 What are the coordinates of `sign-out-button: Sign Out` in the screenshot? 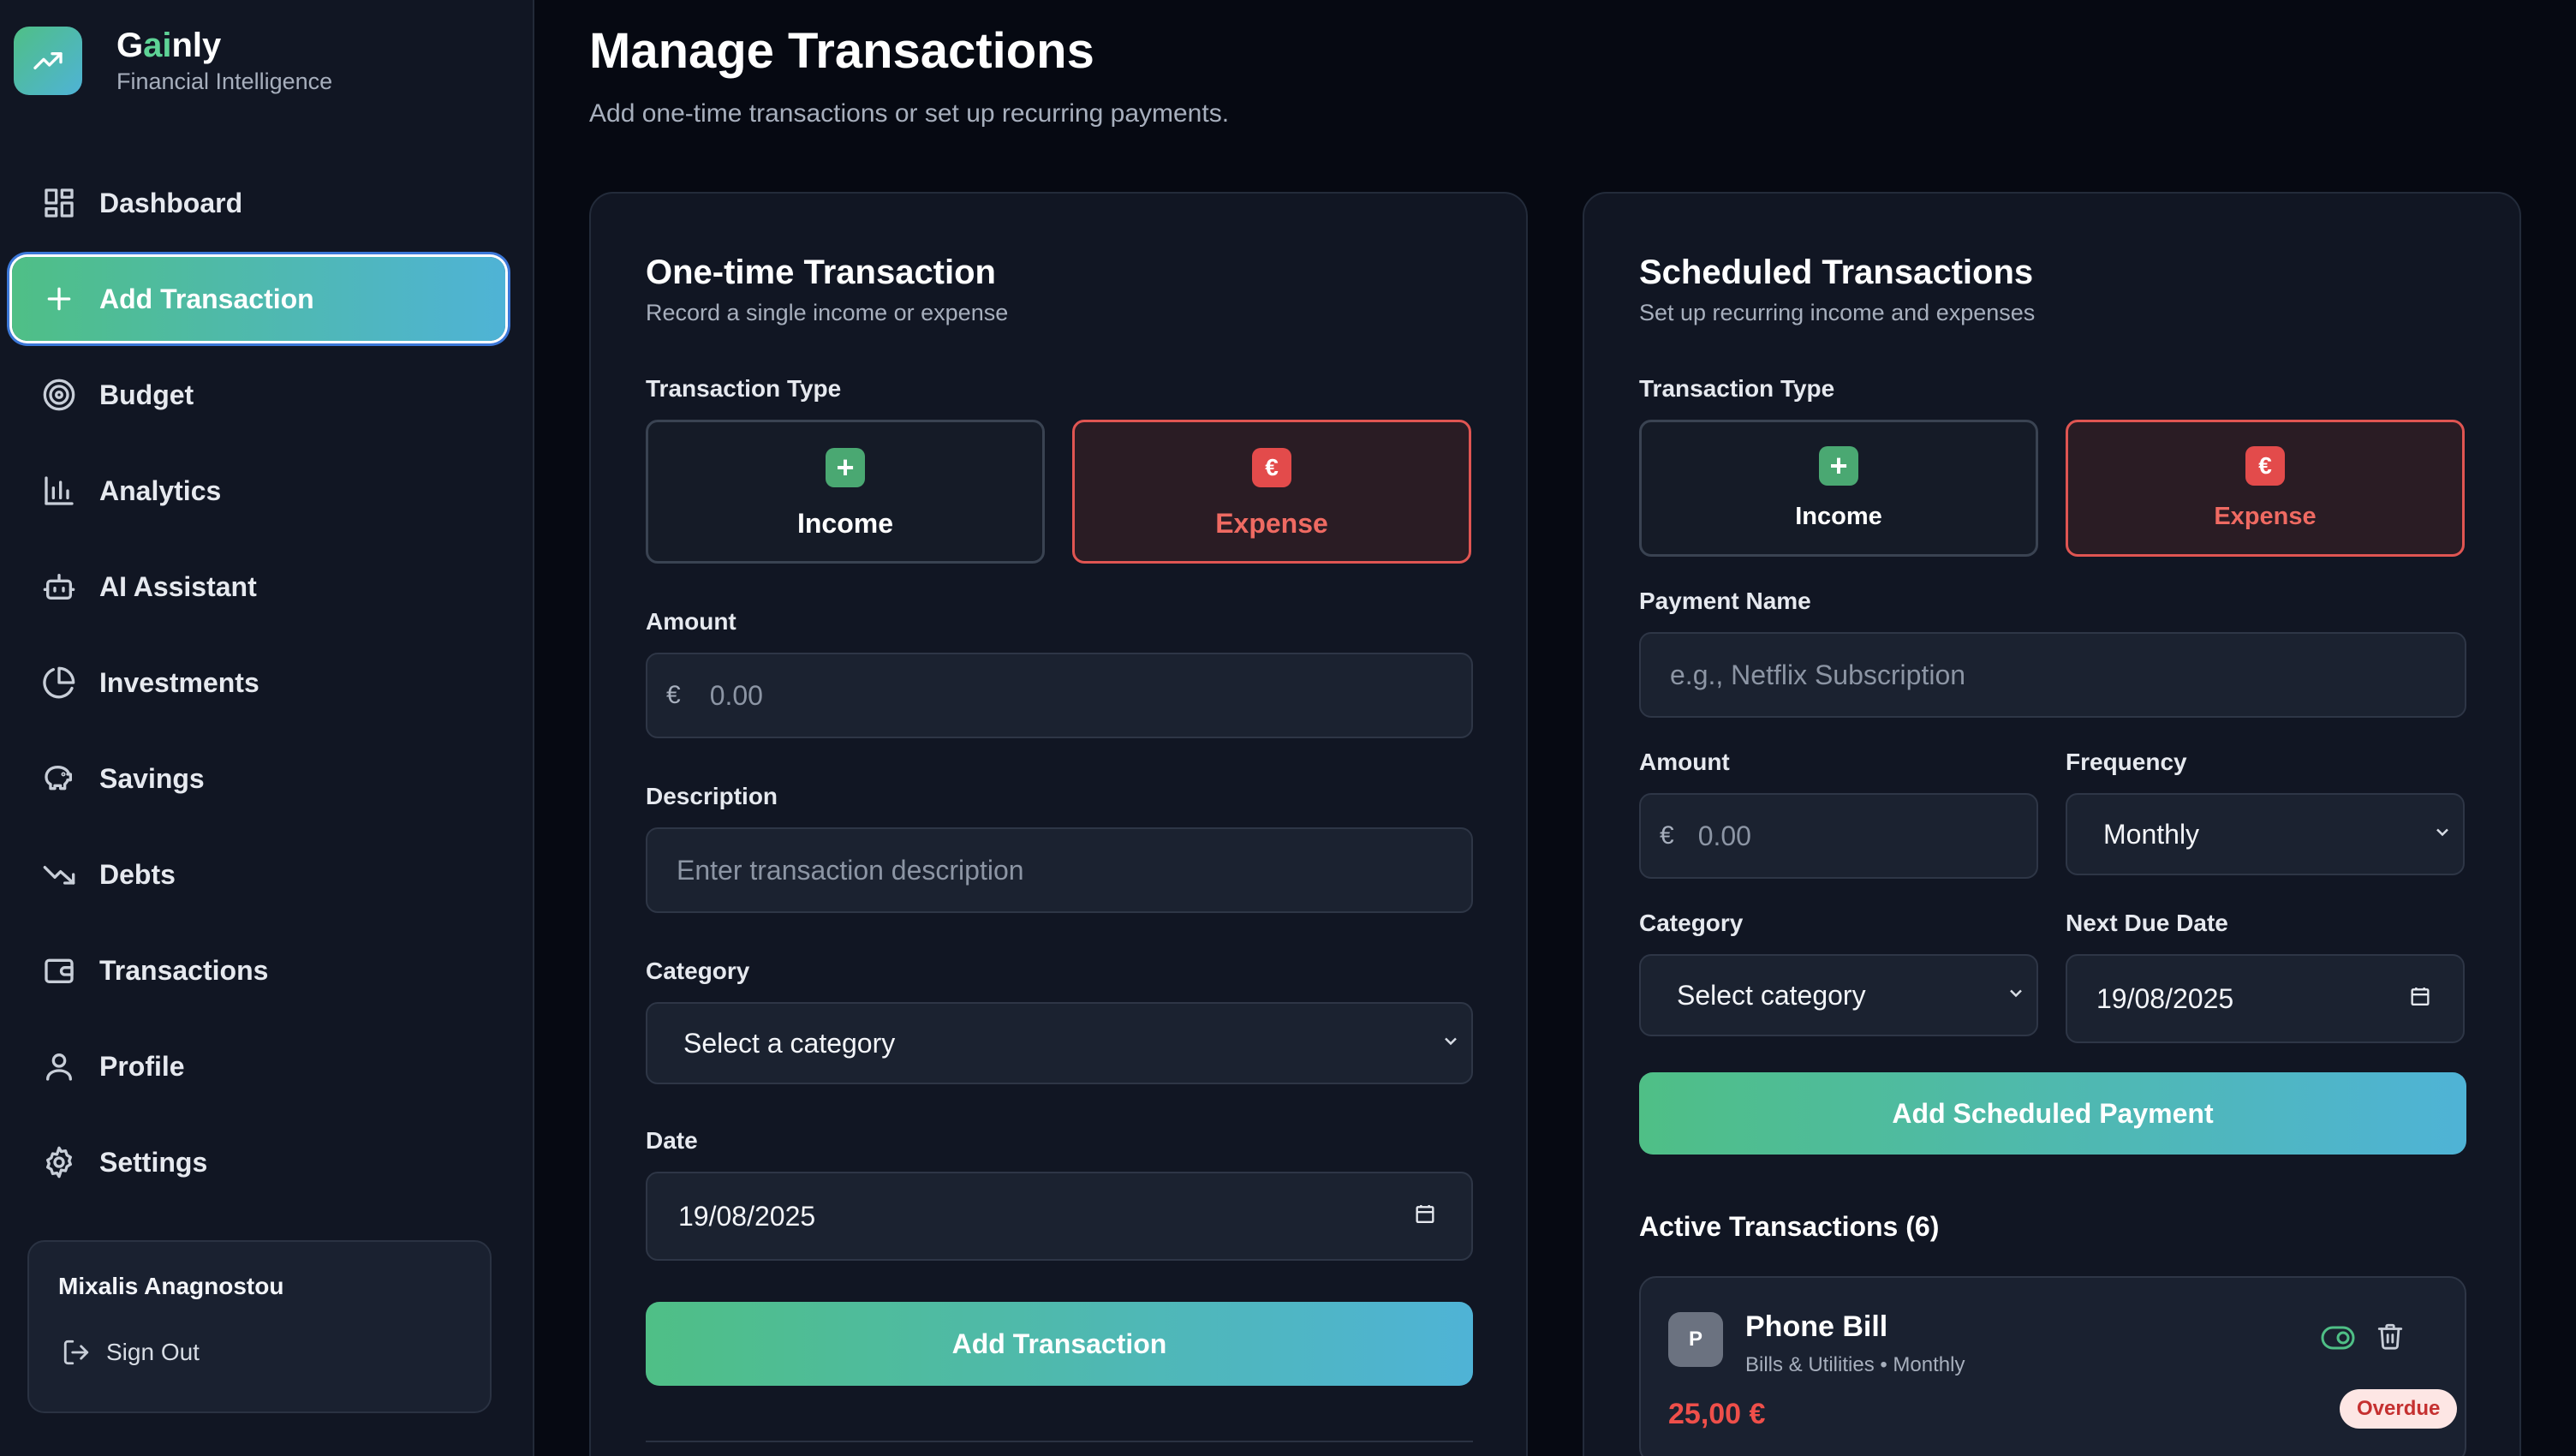 It's located at (131, 1352).